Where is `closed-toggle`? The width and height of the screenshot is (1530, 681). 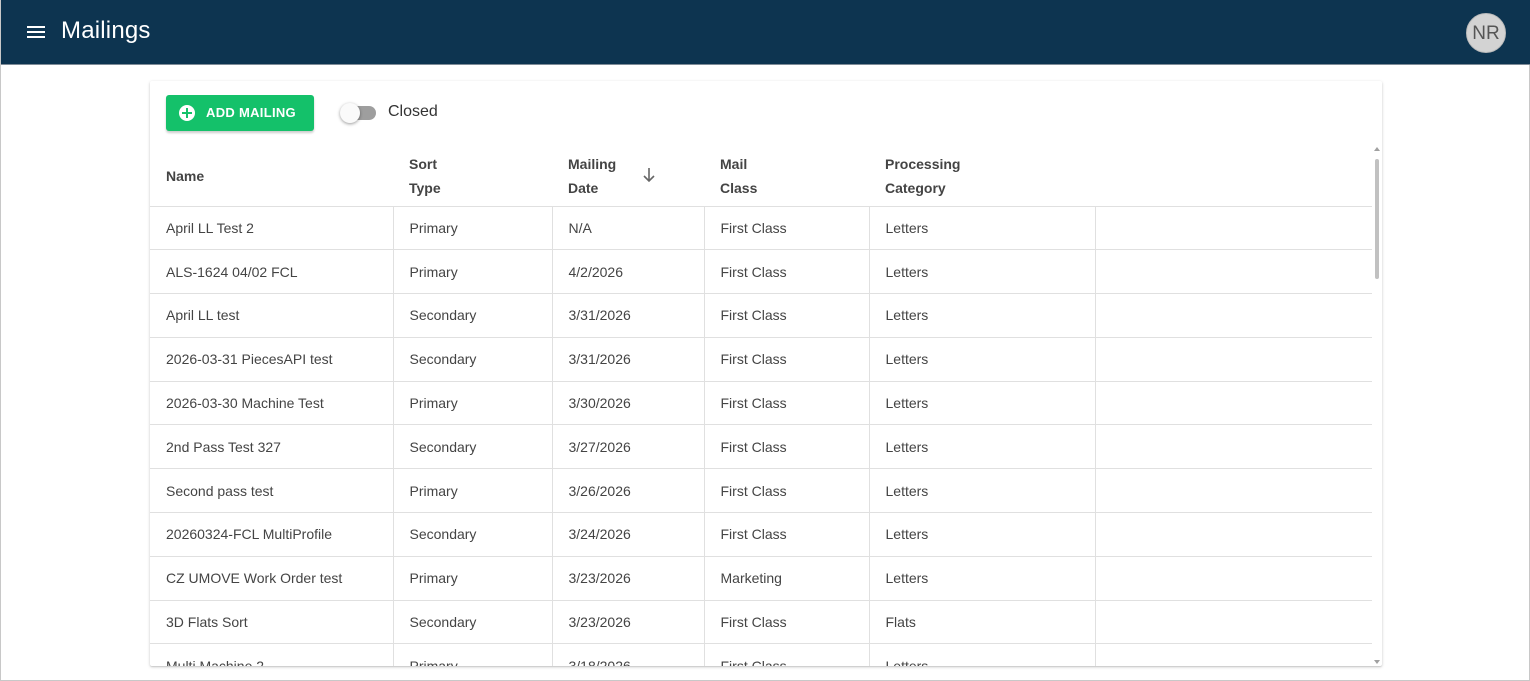
closed-toggle is located at coordinates (358, 113).